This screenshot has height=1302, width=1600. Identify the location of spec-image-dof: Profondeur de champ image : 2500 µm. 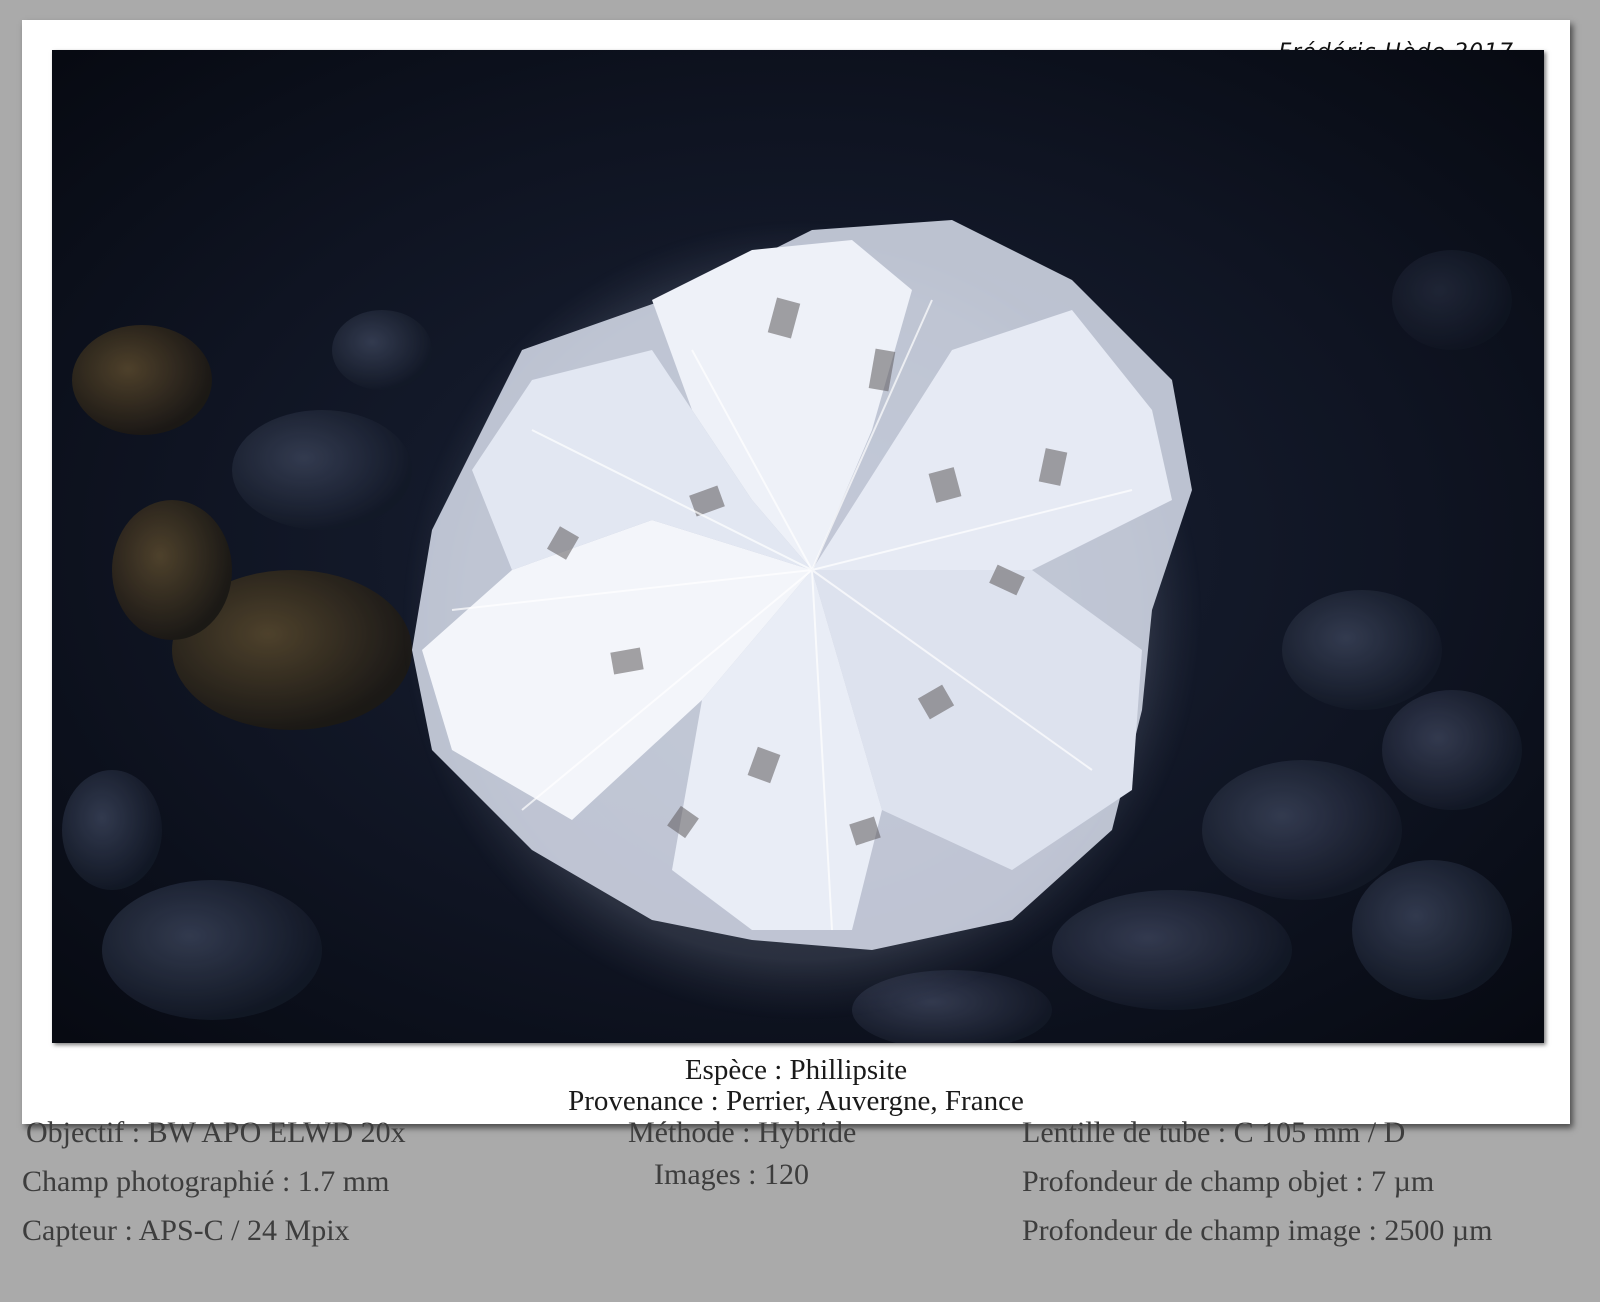
(1257, 1230).